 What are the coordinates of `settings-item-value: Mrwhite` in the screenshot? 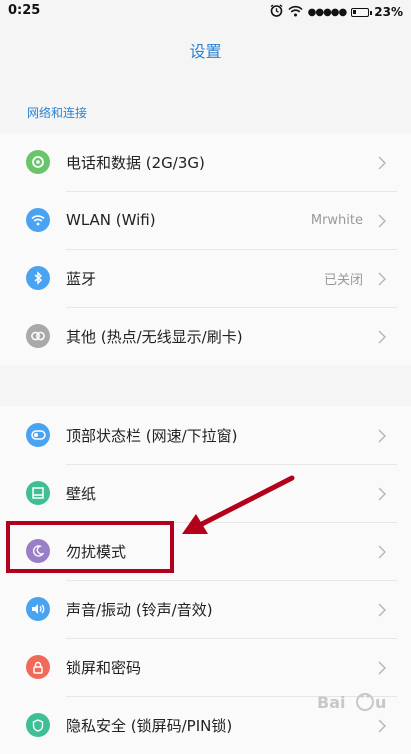 It's located at (336, 220).